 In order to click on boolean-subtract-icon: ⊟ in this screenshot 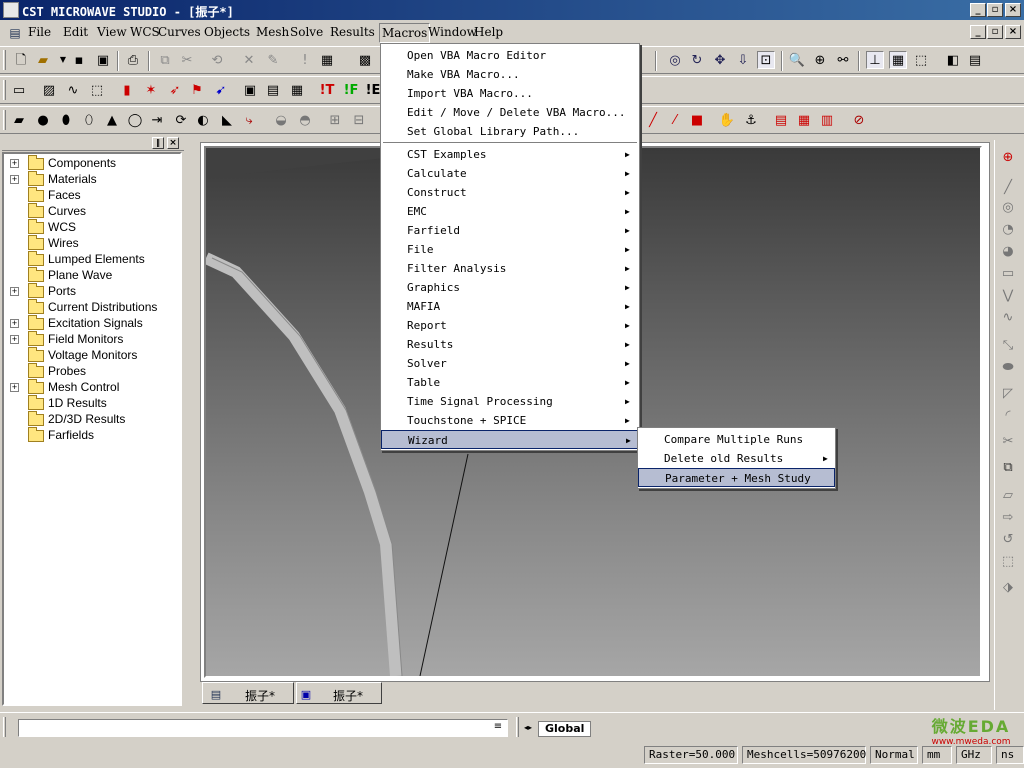, I will do `click(359, 120)`.